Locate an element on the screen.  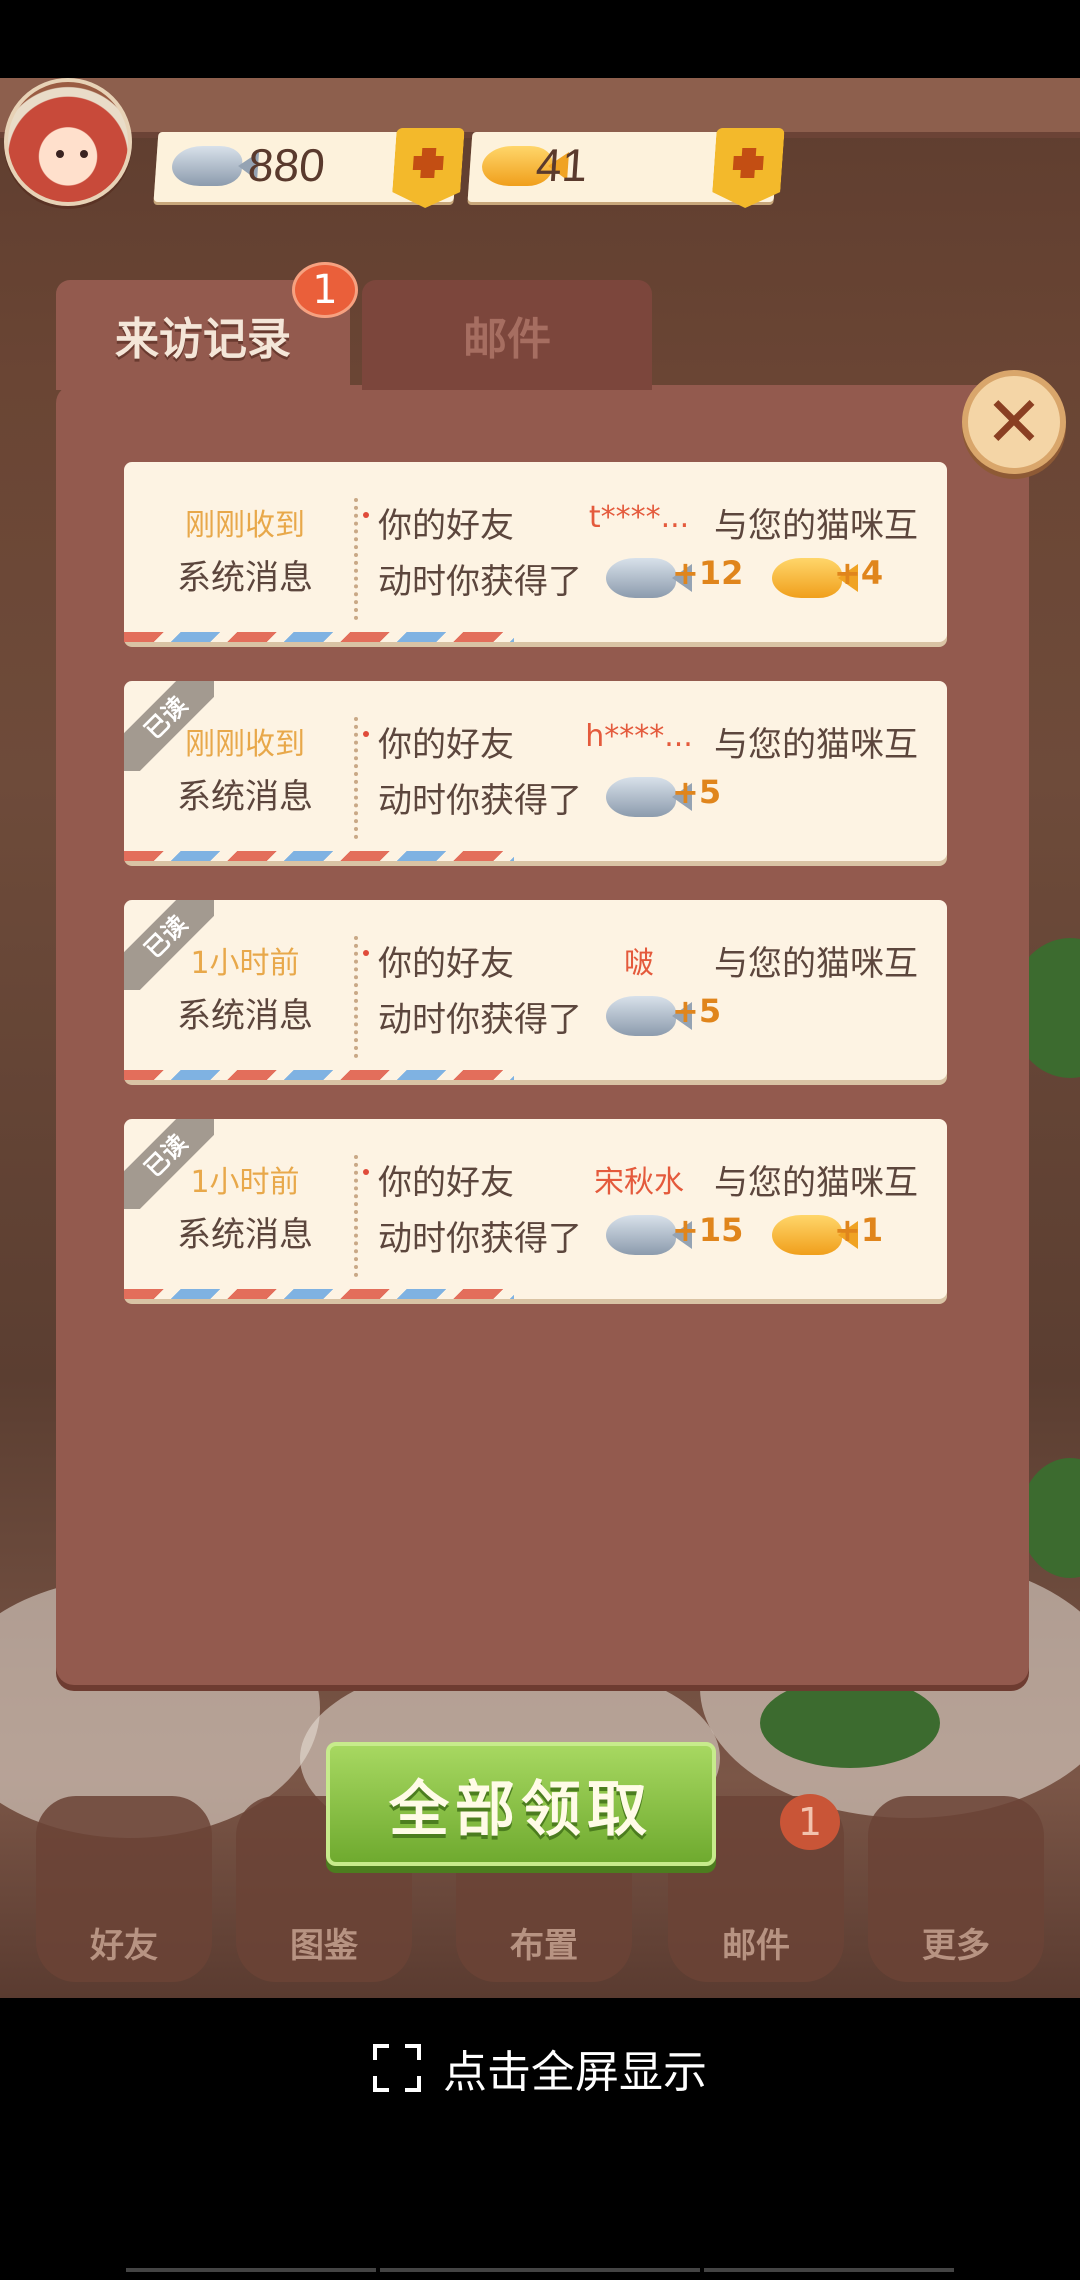
roof-beam is located at coordinates (540, 108).